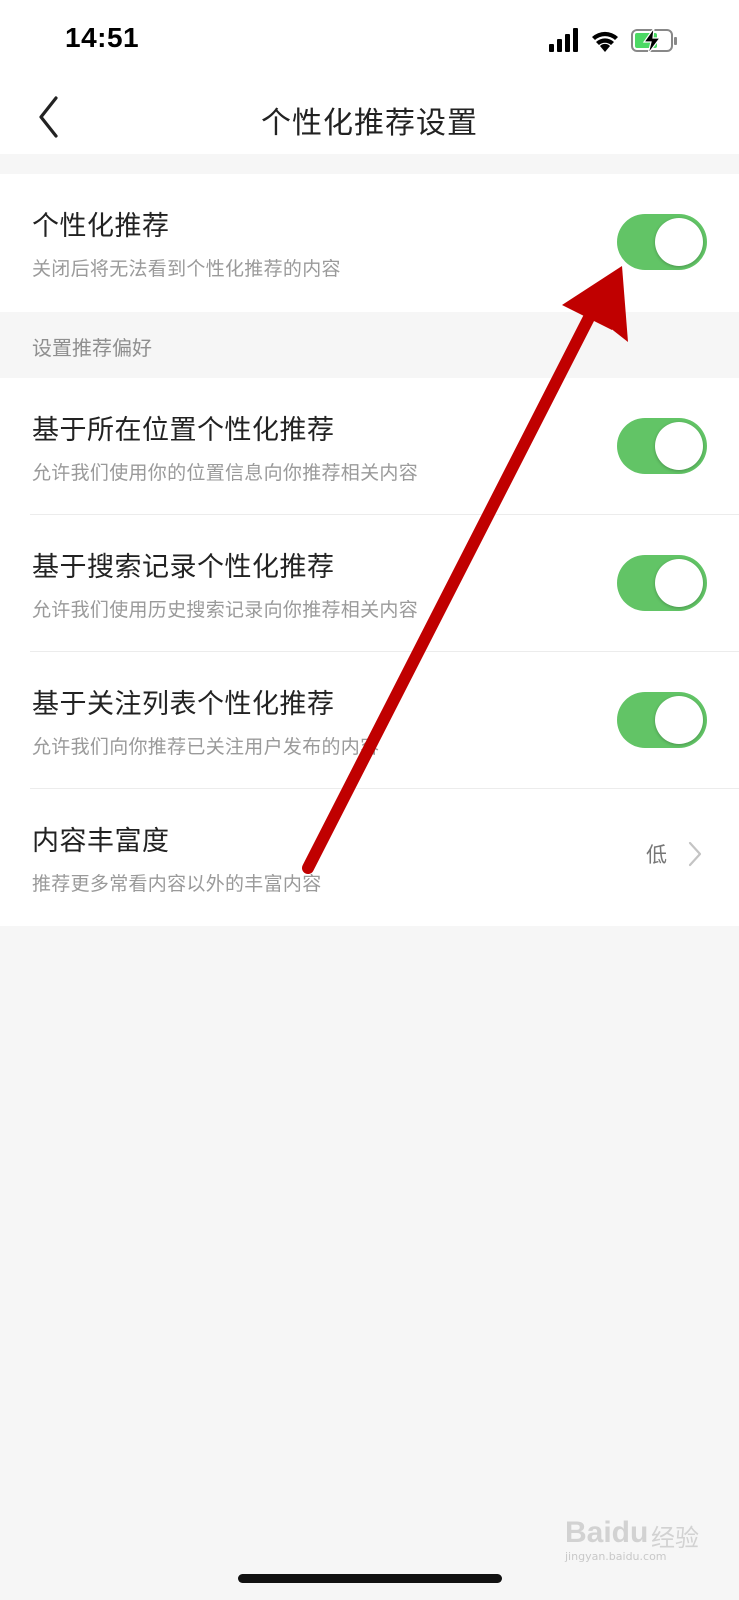  Describe the element at coordinates (369, 446) in the screenshot. I see `list-item: 基于所在位置个性化推荐 允许我们使用你的位置信息向你推荐相关内容` at that location.